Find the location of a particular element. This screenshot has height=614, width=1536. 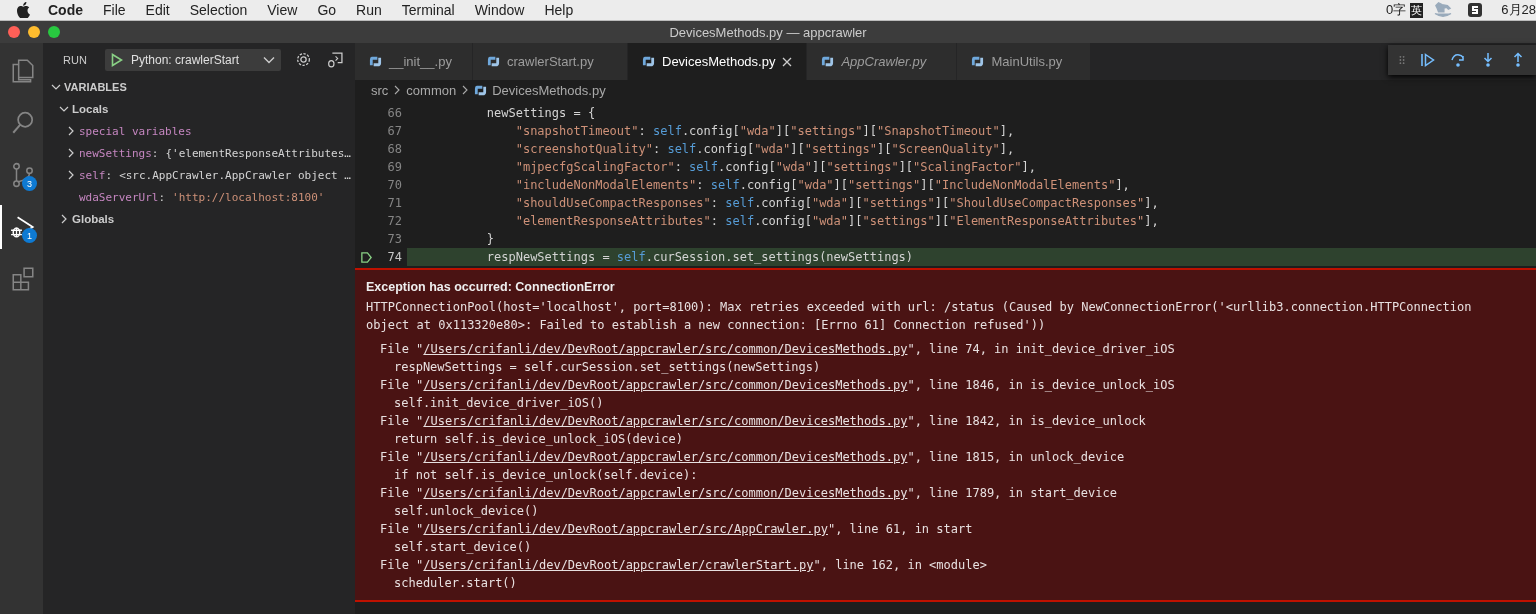

traceback-line: File "/Users/crifanli/dev/DevRoot/appcrawler/src/common/DevicesMethods.py", line 1842, in is_device_unlock is located at coordinates (763, 421).